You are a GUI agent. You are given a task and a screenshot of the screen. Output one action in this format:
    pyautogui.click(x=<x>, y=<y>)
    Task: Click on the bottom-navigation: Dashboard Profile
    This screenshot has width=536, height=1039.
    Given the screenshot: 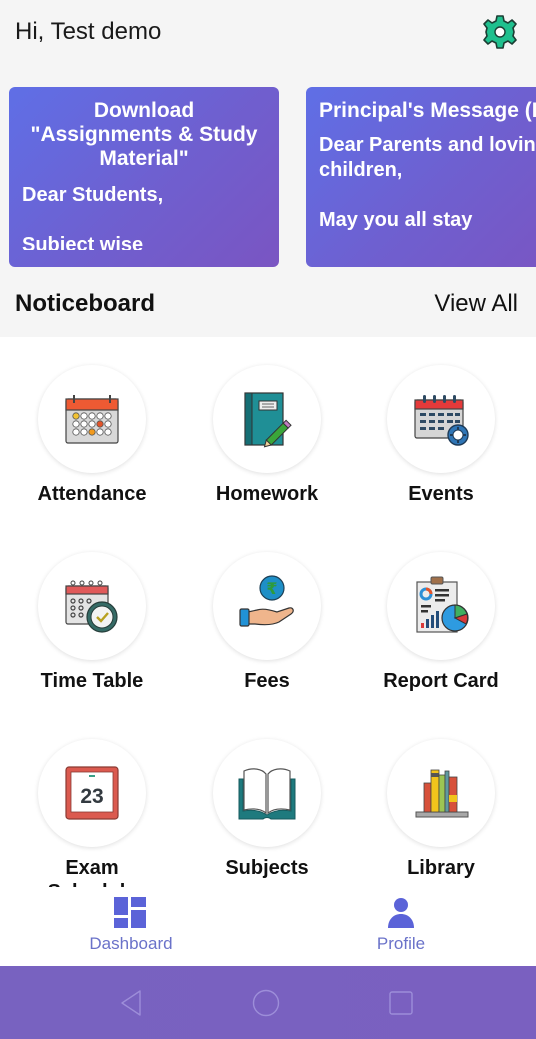 What is the action you would take?
    pyautogui.click(x=268, y=926)
    